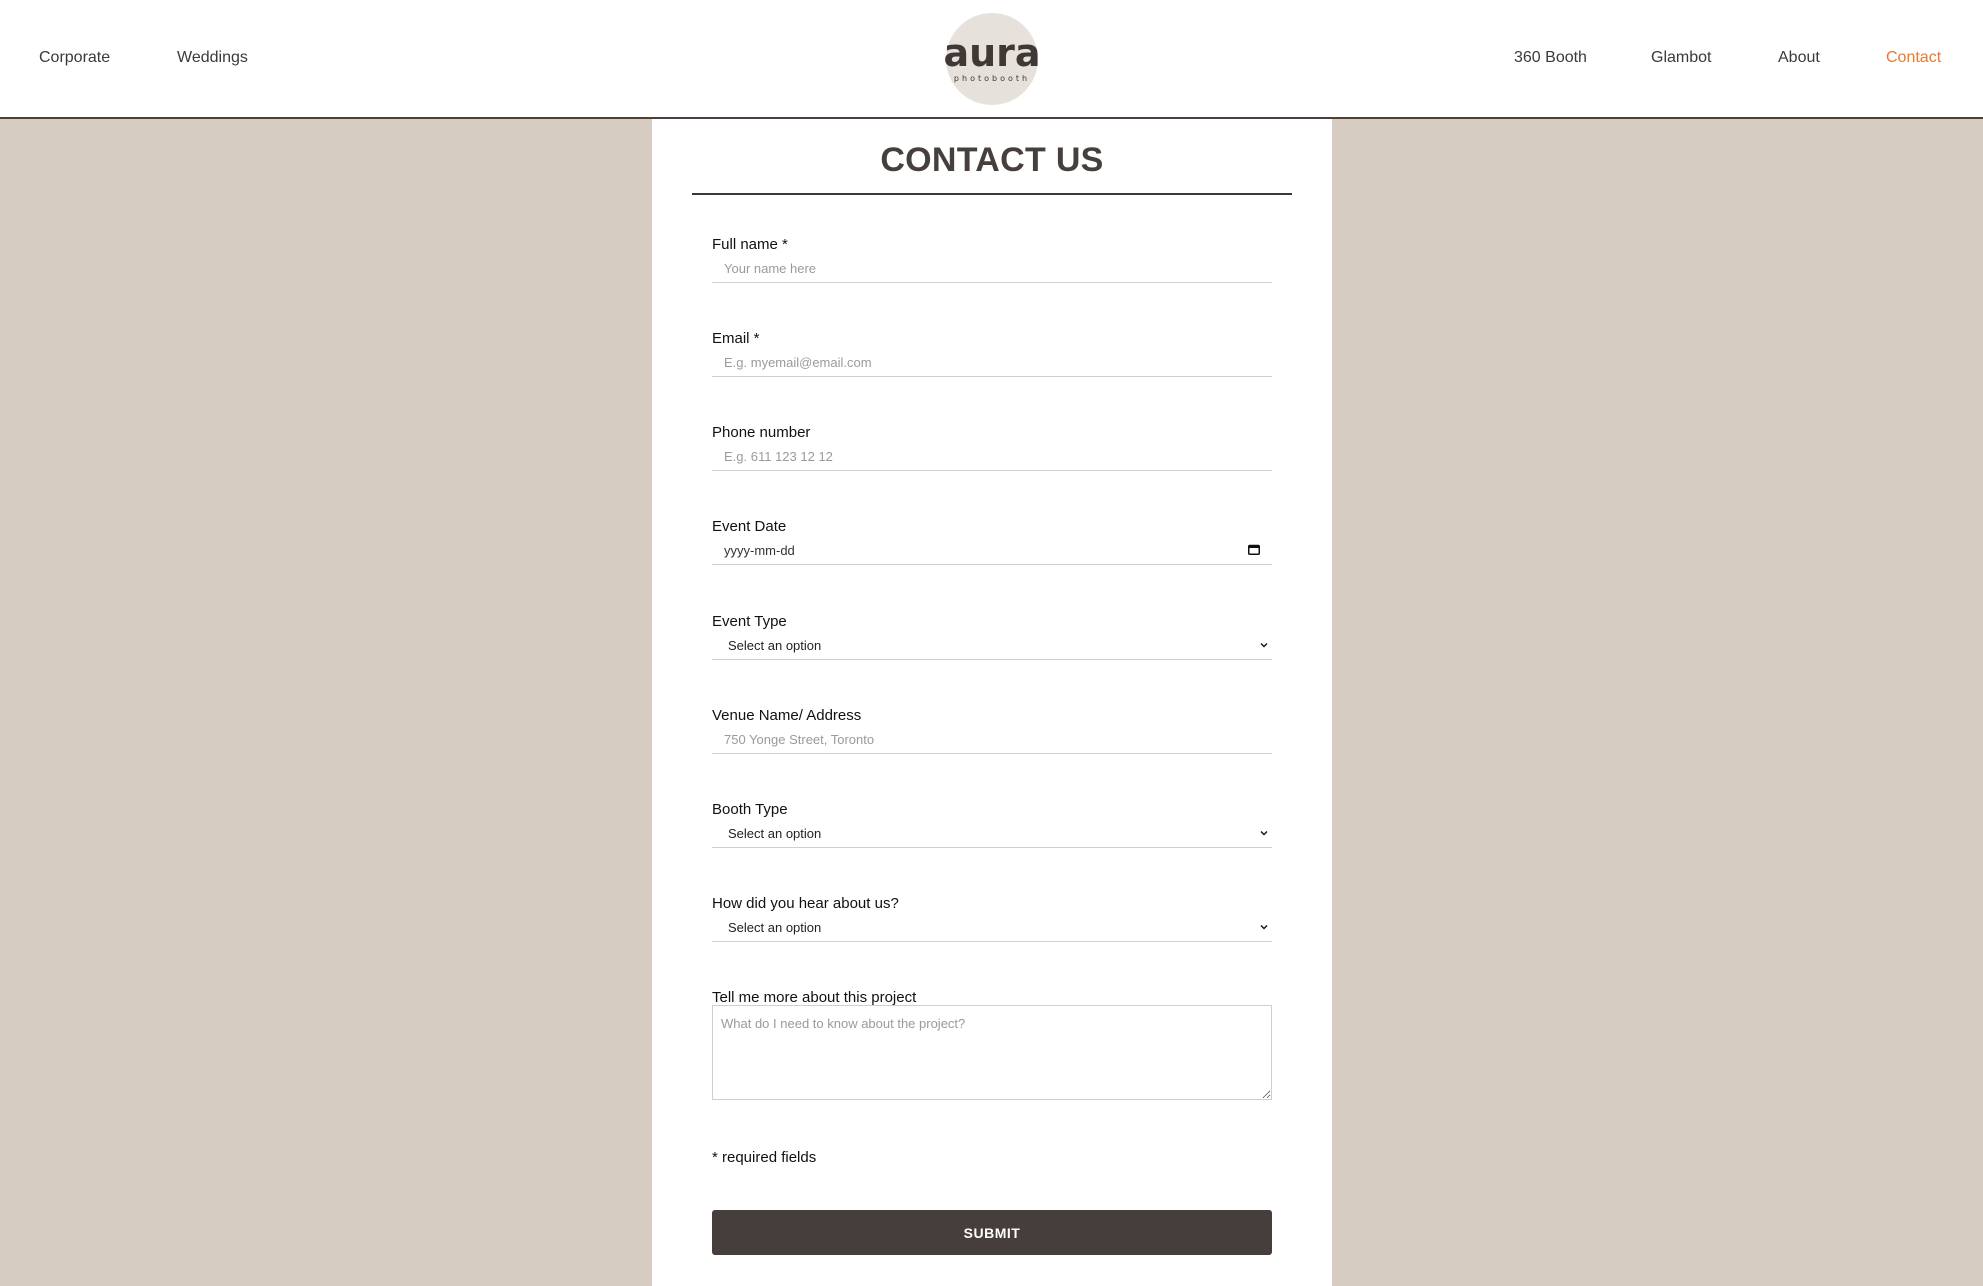  What do you see at coordinates (787, 715) in the screenshot?
I see `venue-label: Venue Name/ Address` at bounding box center [787, 715].